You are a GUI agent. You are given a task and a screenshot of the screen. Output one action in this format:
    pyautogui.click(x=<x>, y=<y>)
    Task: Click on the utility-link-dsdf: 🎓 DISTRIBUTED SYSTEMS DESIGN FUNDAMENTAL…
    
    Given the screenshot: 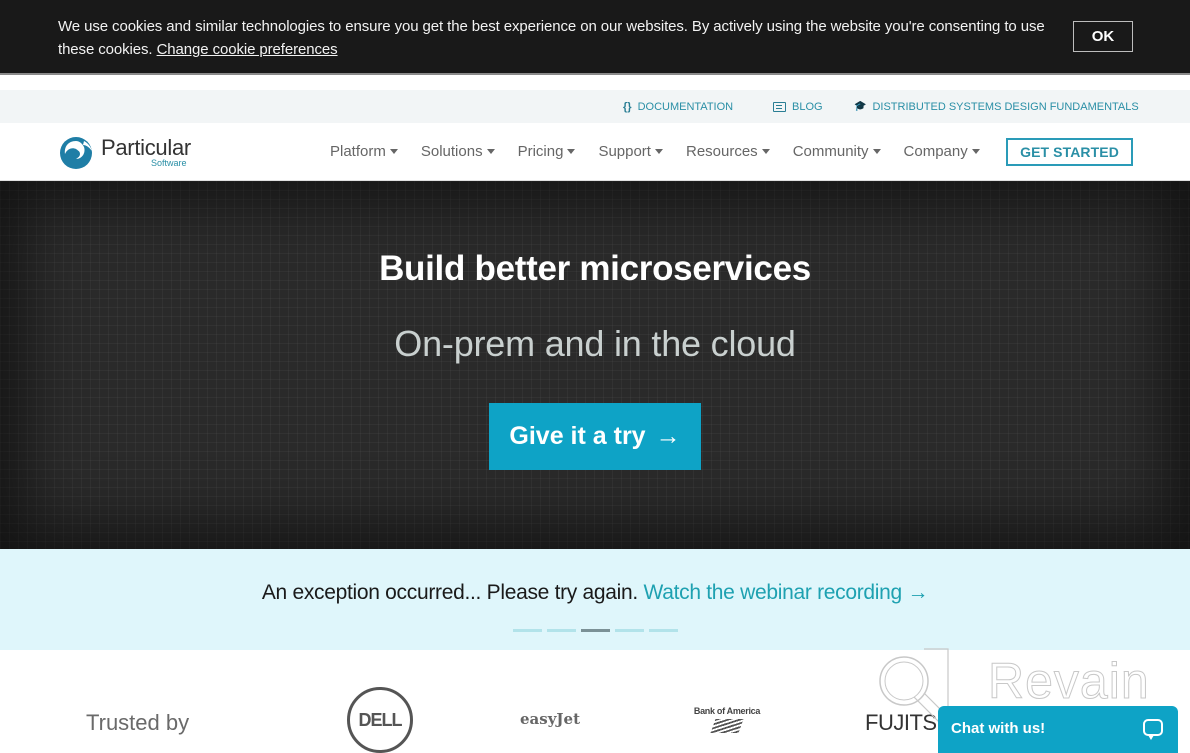 What is the action you would take?
    pyautogui.click(x=996, y=106)
    